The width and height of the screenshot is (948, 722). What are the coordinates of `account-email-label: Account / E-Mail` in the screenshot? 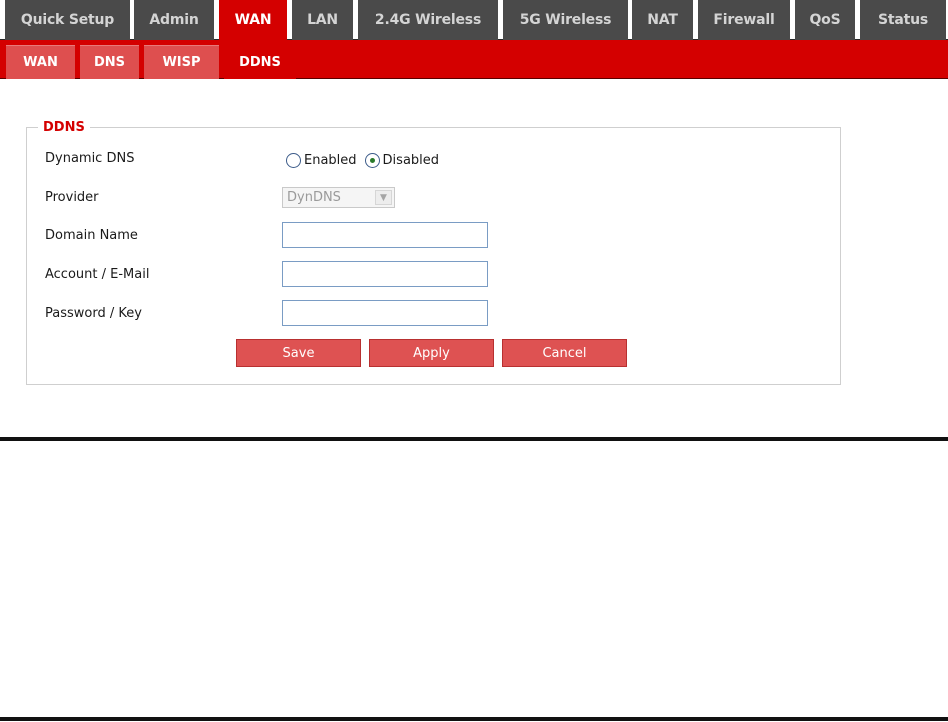 It's located at (97, 274).